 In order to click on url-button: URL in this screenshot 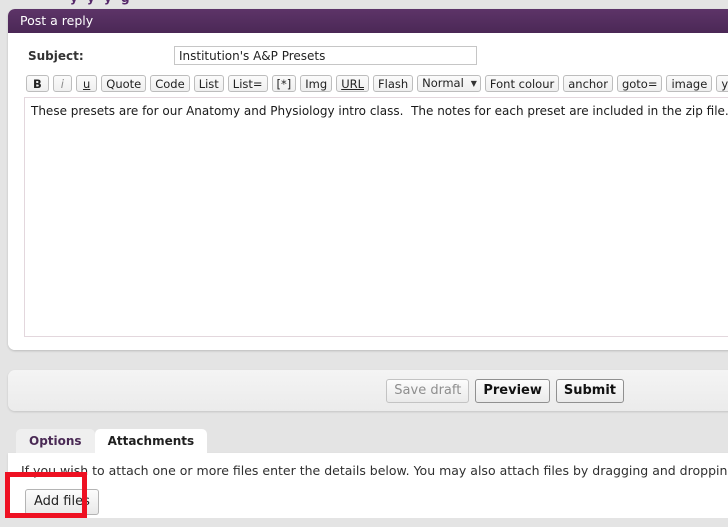, I will do `click(353, 83)`.